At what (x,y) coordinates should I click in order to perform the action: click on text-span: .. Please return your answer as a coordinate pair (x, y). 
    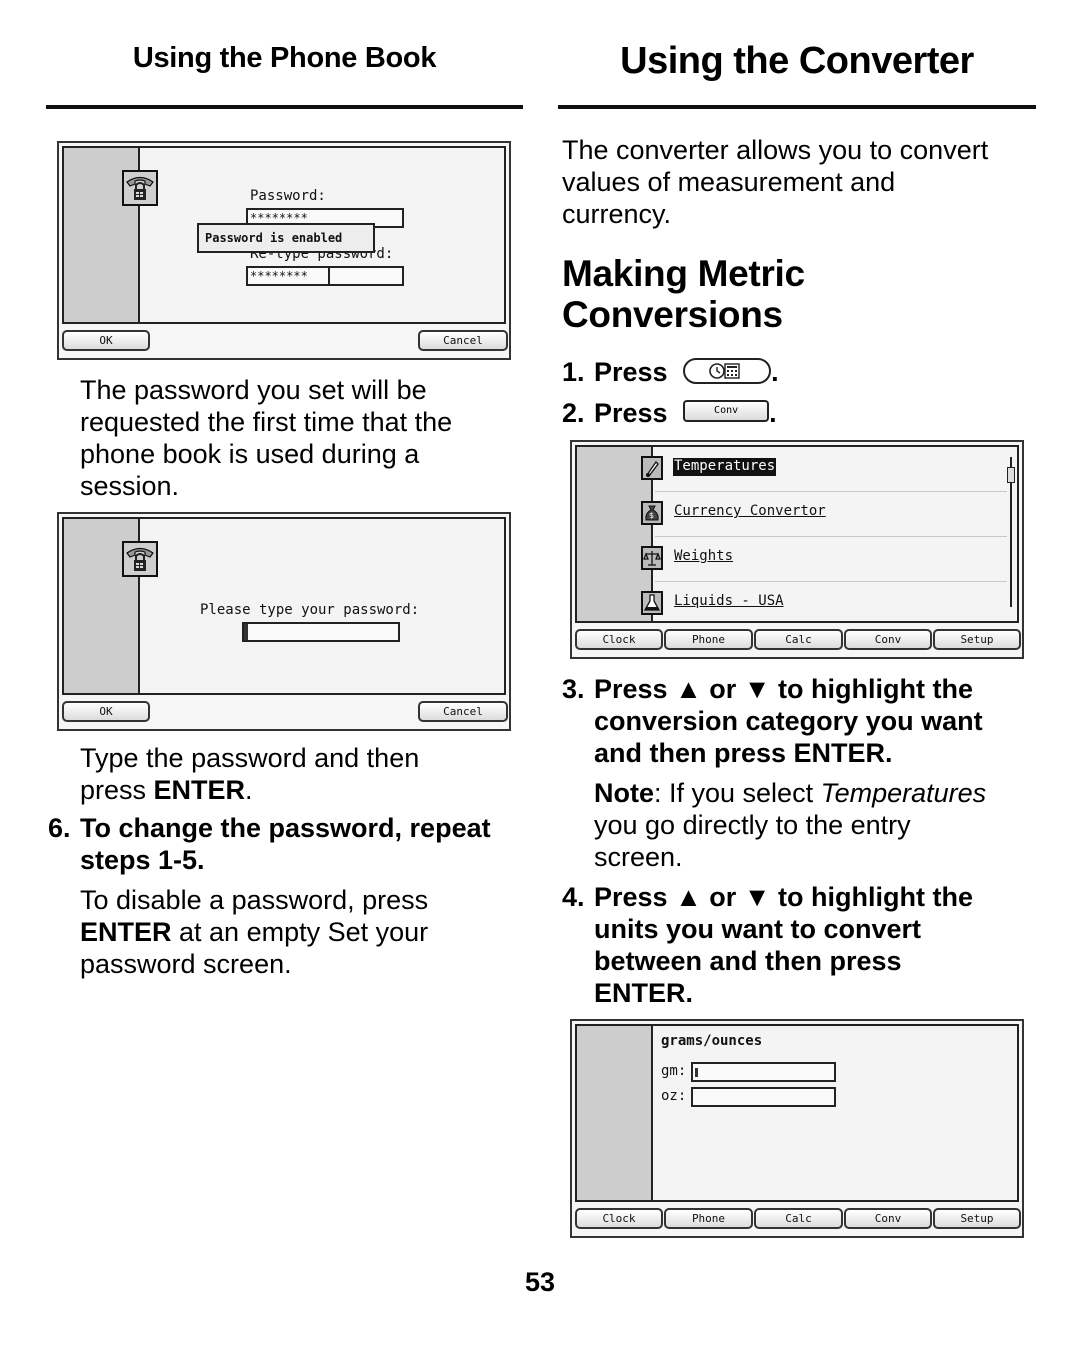
    Looking at the image, I should click on (249, 790).